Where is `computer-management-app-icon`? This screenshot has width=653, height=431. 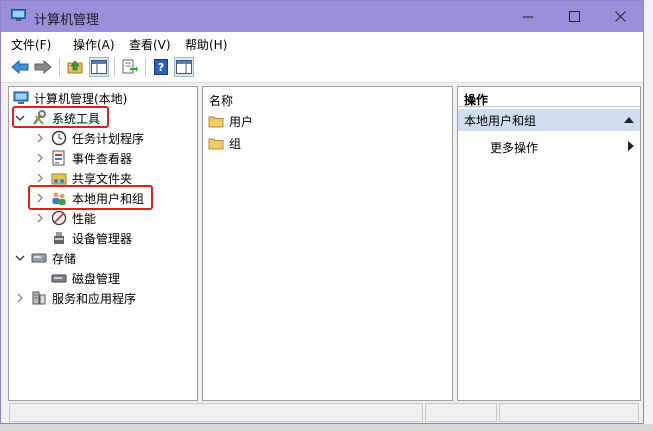
computer-management-app-icon is located at coordinates (18, 15).